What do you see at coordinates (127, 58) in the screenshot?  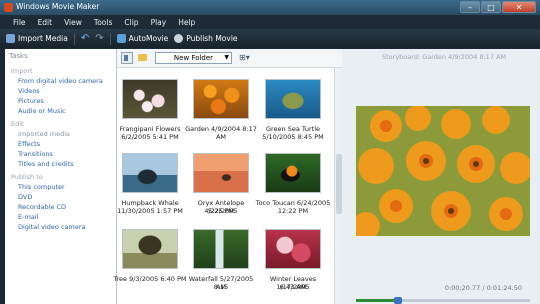 I see `tasks-toggle-button` at bounding box center [127, 58].